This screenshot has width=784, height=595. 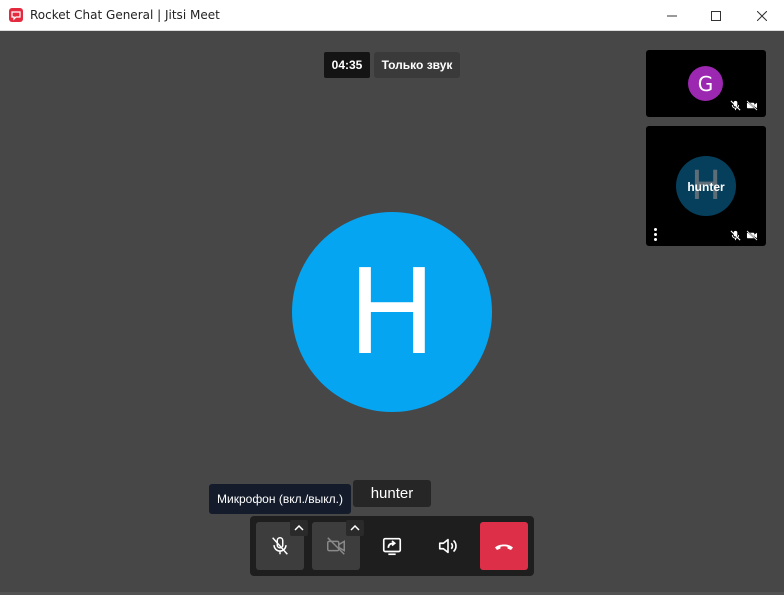 I want to click on mic-options-button, so click(x=299, y=528).